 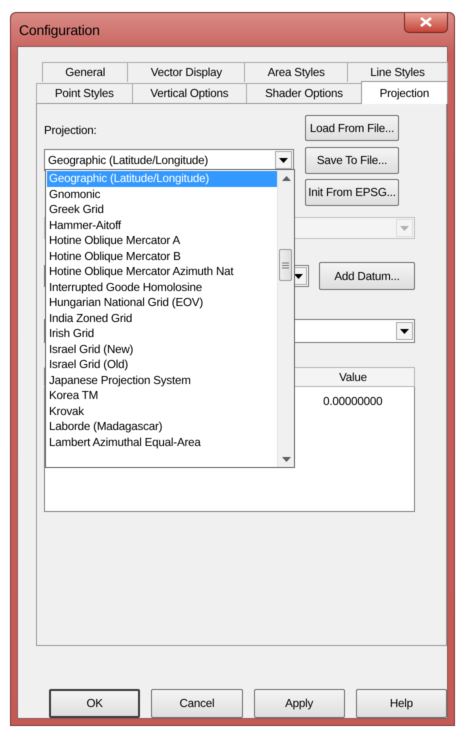 I want to click on scroll-thumb, so click(x=285, y=265).